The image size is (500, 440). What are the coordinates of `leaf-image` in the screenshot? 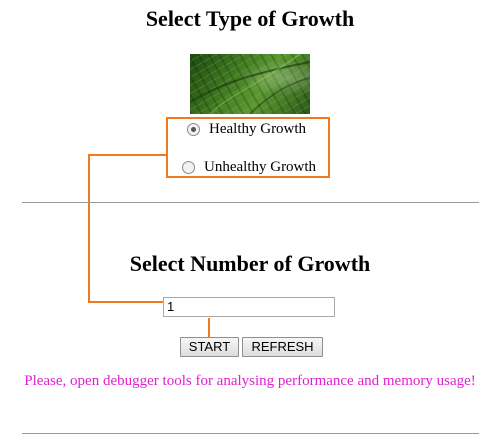 It's located at (250, 84).